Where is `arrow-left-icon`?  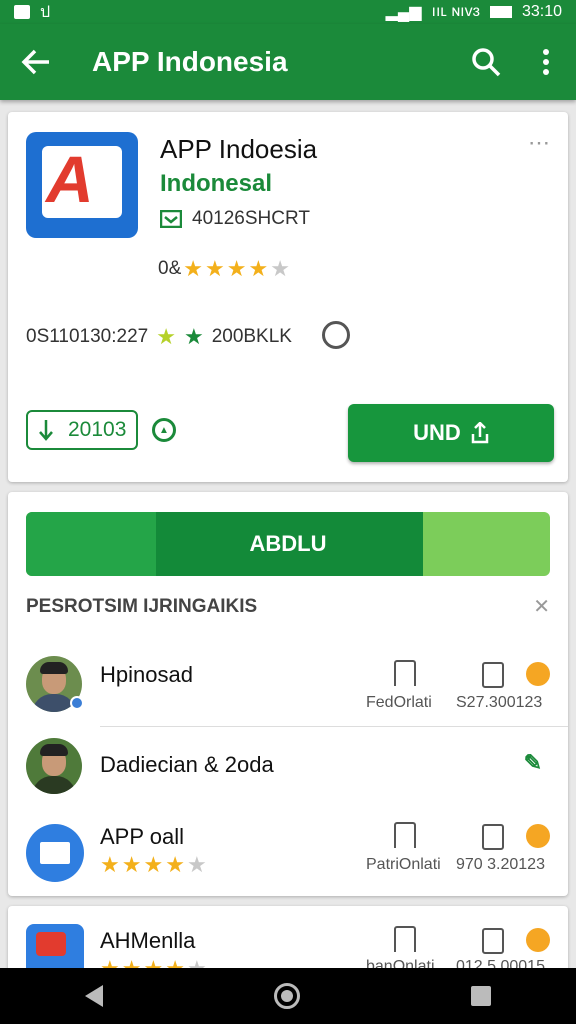 arrow-left-icon is located at coordinates (35, 62).